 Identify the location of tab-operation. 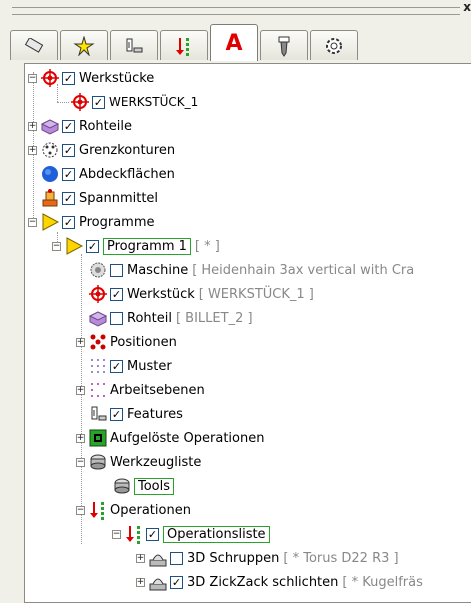
(184, 45).